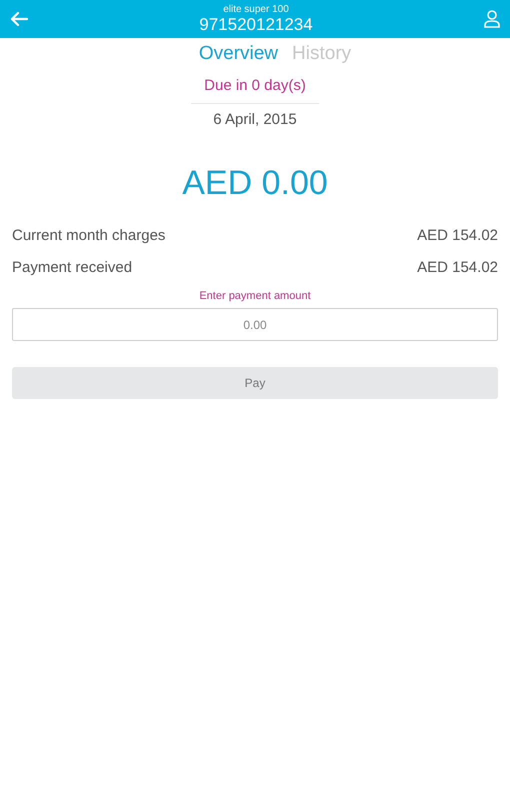 This screenshot has width=510, height=800. What do you see at coordinates (255, 296) in the screenshot?
I see `payment-amount-label: Enter payment amount` at bounding box center [255, 296].